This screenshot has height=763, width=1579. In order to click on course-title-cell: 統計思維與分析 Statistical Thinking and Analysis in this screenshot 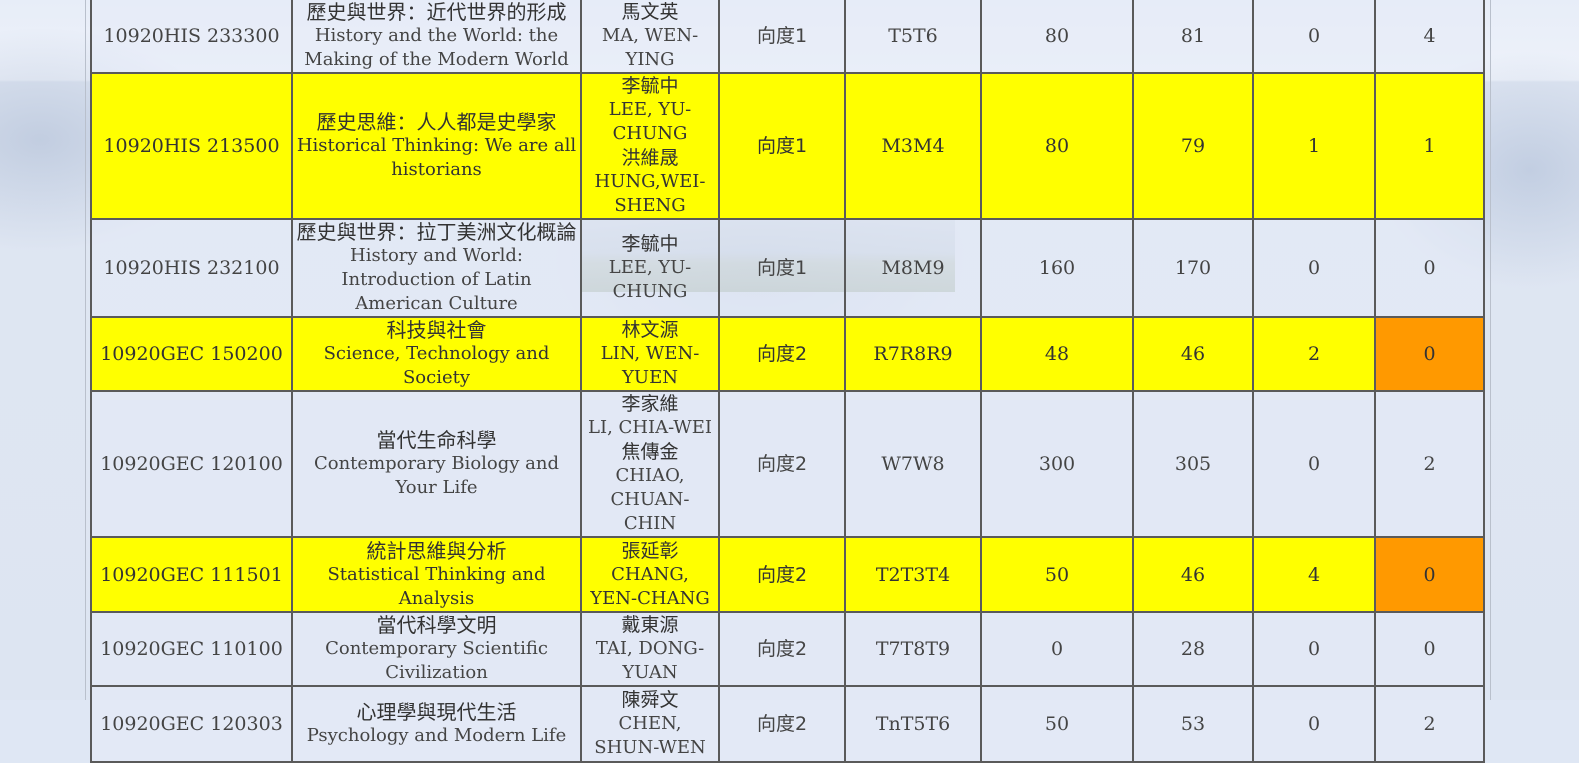, I will do `click(436, 574)`.